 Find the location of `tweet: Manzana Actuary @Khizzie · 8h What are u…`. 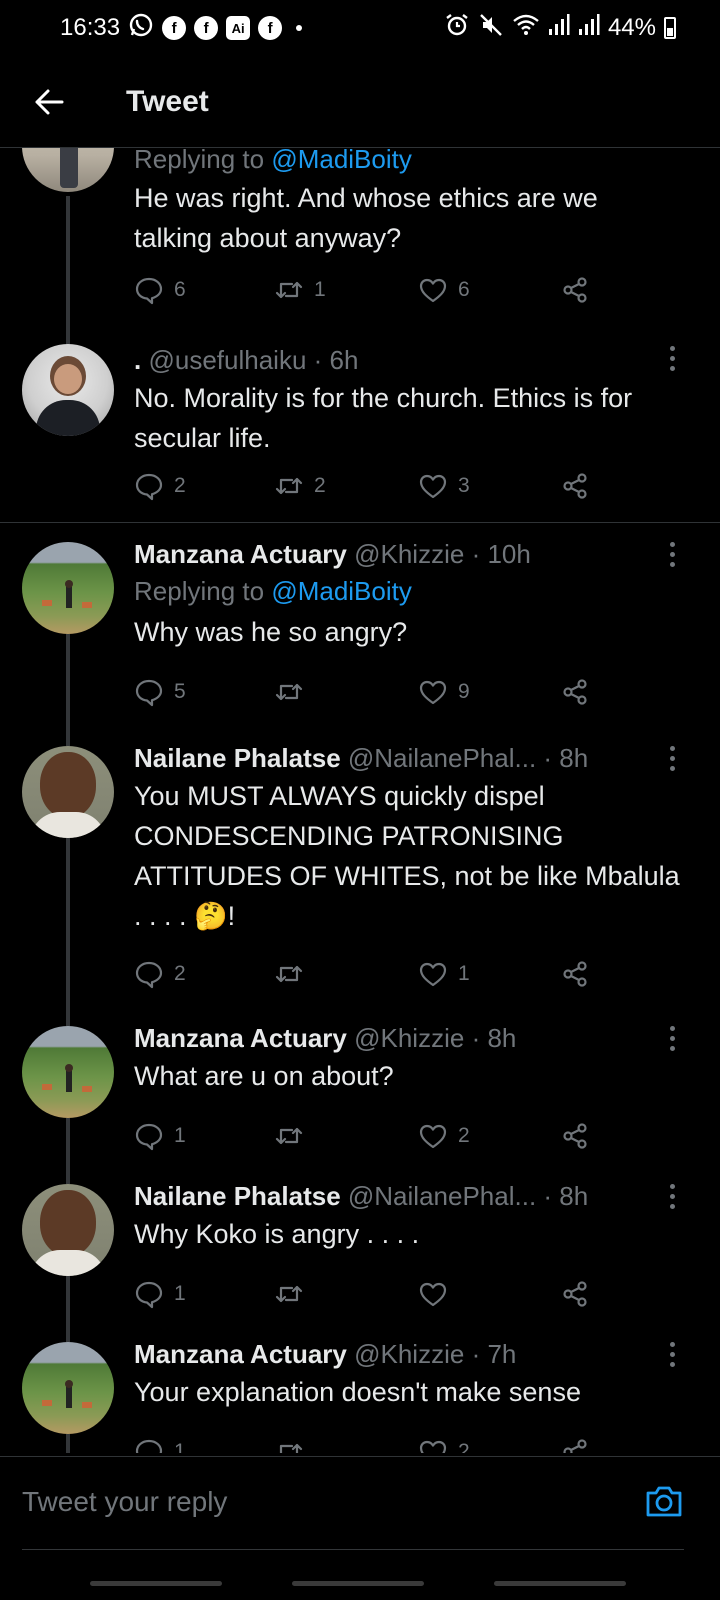

tweet: Manzana Actuary @Khizzie · 8h What are u… is located at coordinates (360, 1103).